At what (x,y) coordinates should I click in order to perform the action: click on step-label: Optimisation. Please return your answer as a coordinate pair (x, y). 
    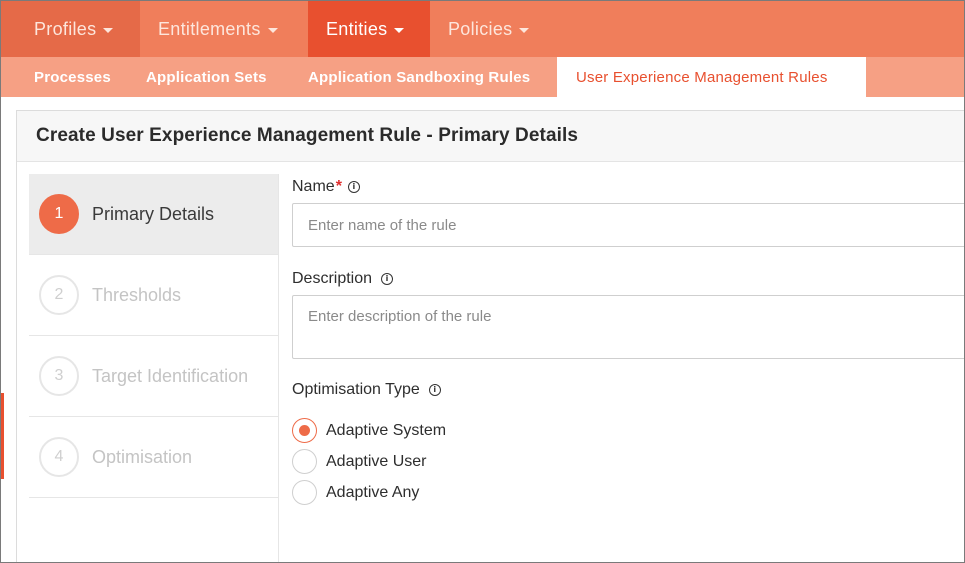
    Looking at the image, I should click on (142, 456).